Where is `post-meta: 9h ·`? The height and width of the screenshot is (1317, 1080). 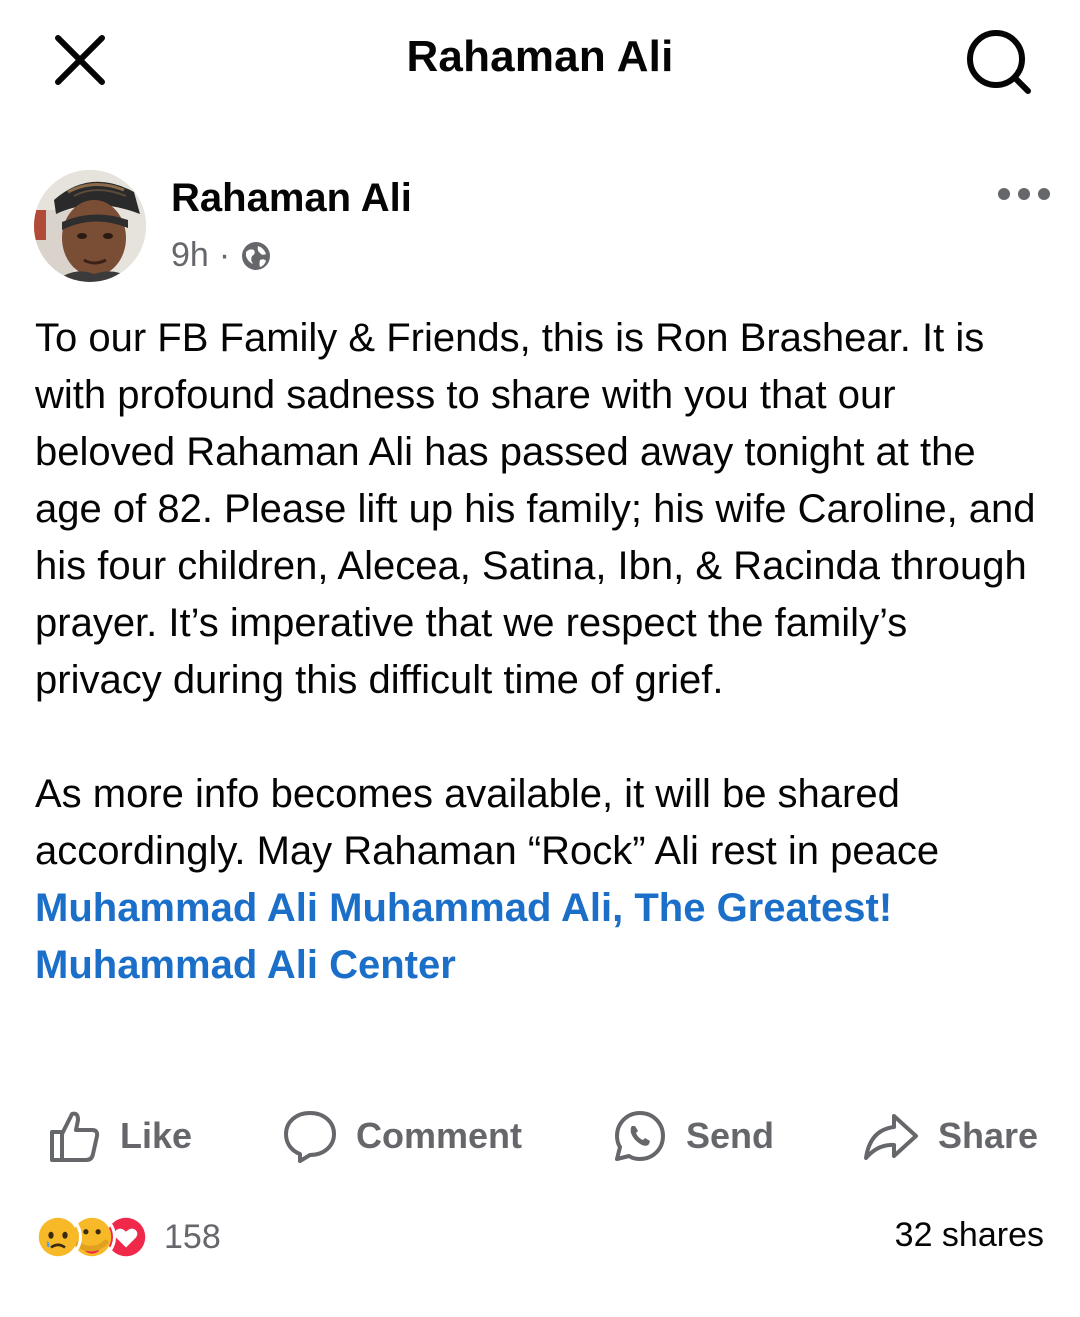 post-meta: 9h · is located at coordinates (221, 255).